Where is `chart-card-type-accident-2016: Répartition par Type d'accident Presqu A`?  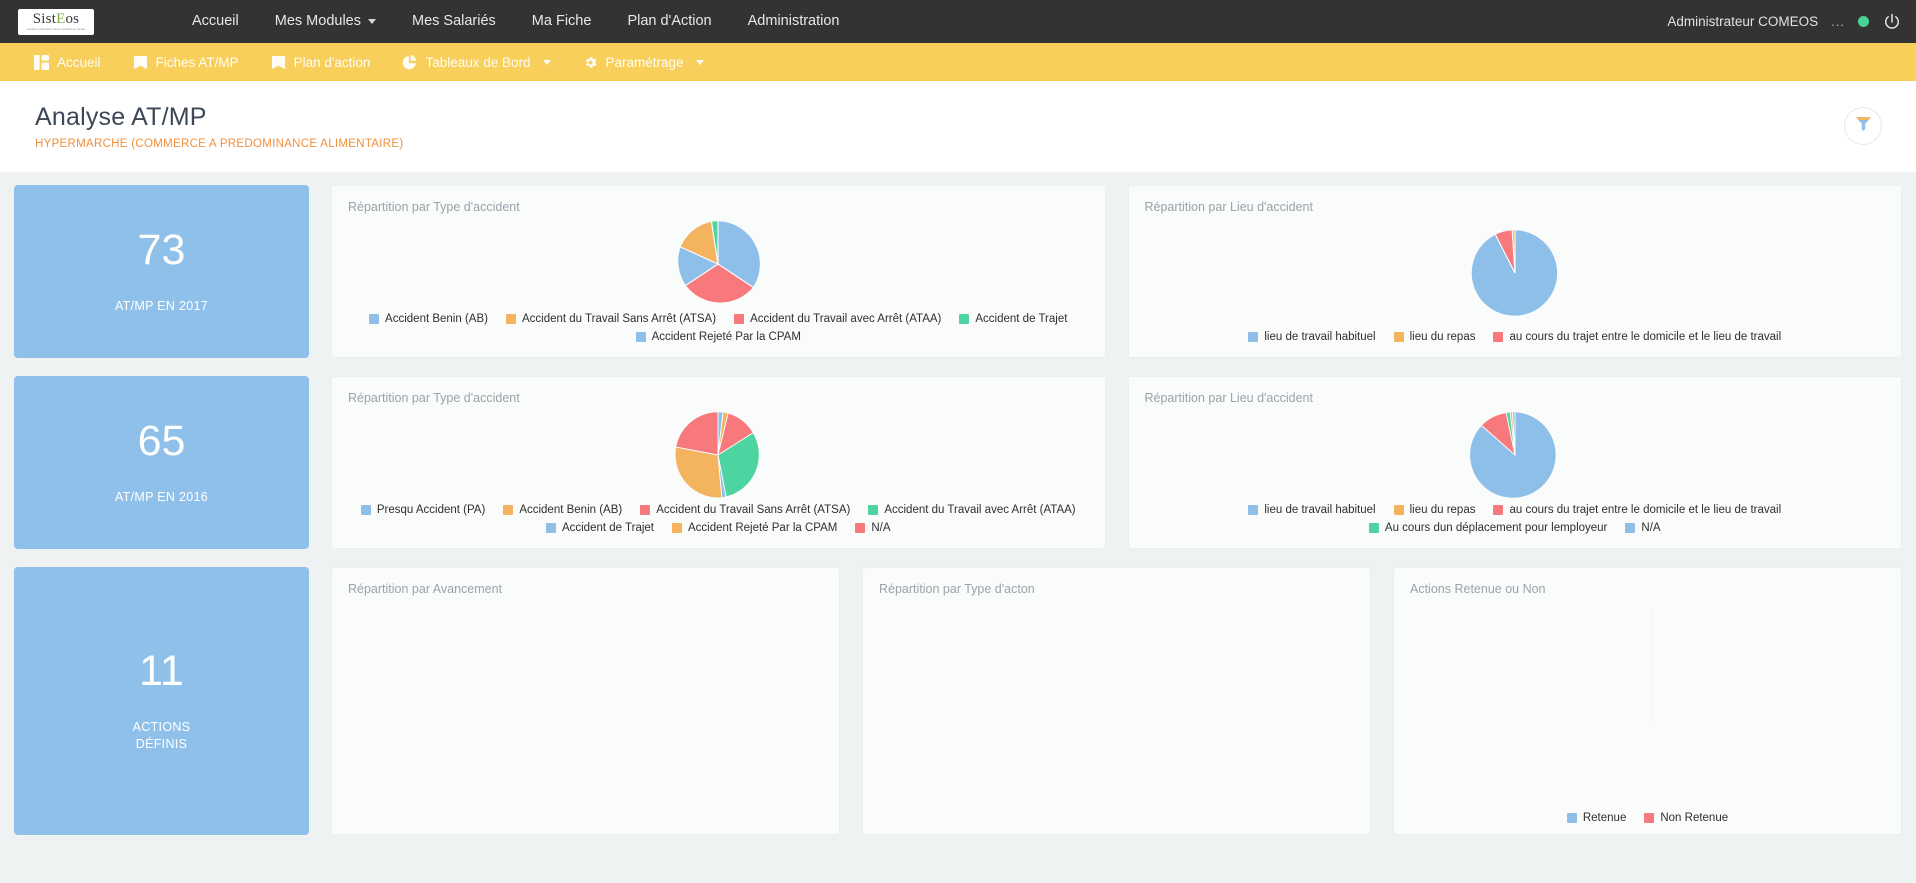 chart-card-type-accident-2016: Répartition par Type d'accident Presqu A is located at coordinates (718, 462).